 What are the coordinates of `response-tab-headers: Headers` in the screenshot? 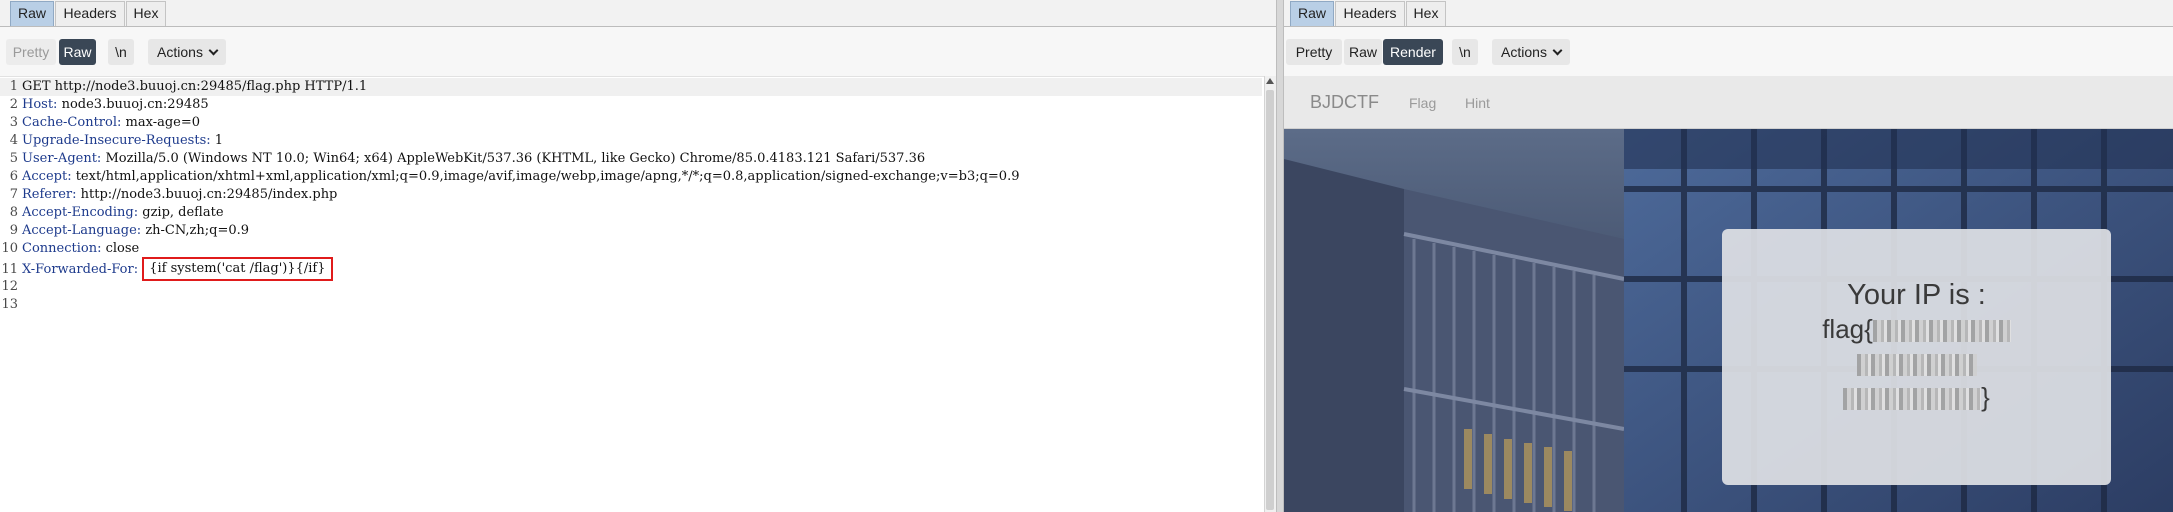 It's located at (1370, 13).